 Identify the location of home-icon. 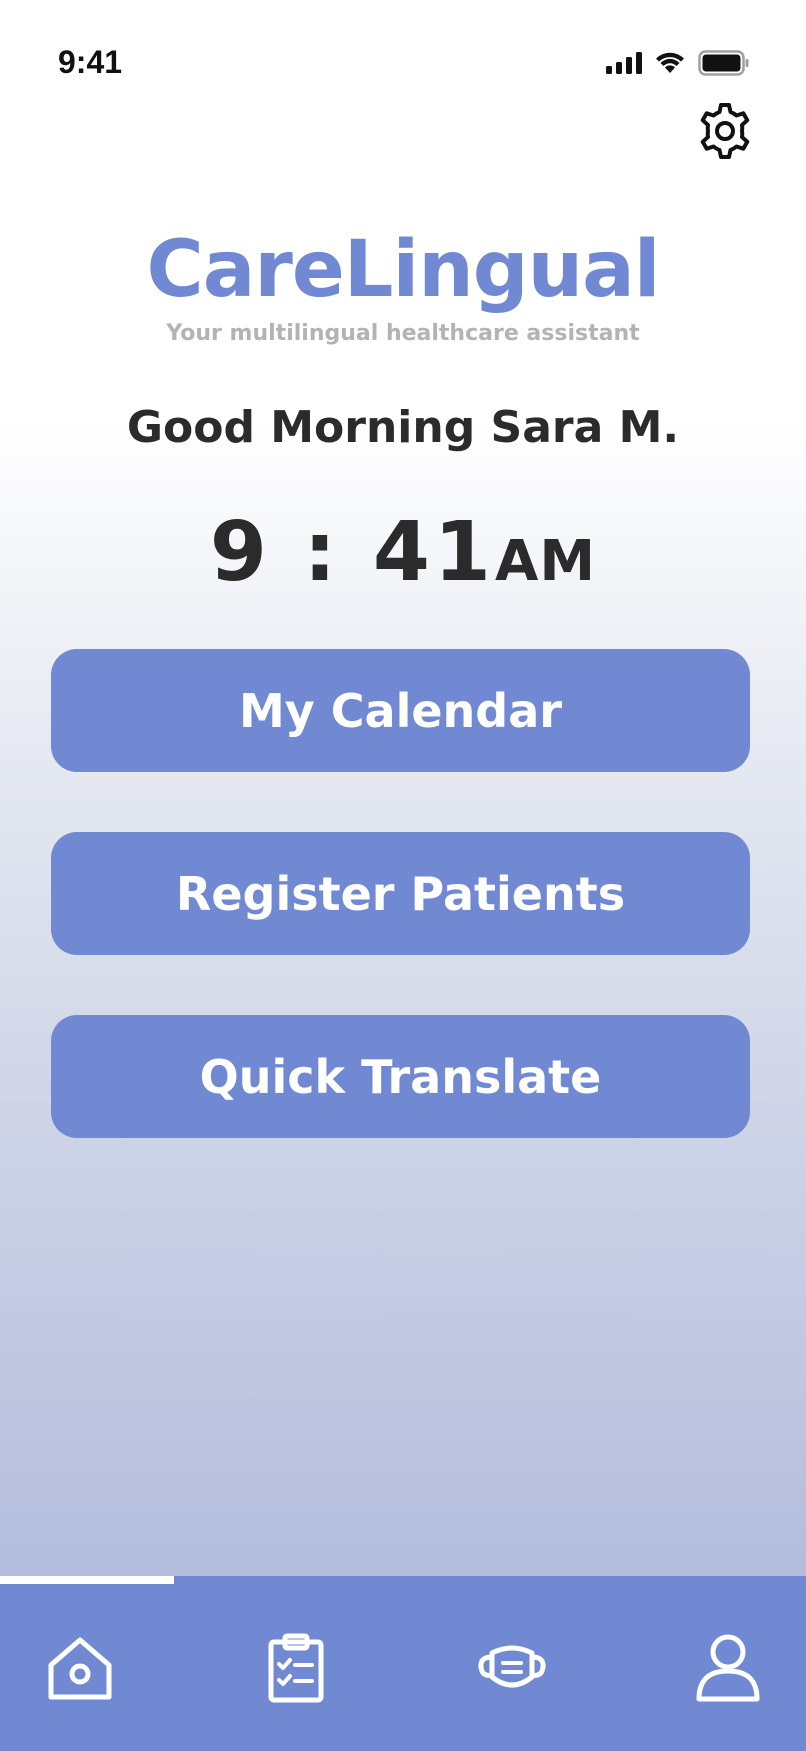
(80, 1668).